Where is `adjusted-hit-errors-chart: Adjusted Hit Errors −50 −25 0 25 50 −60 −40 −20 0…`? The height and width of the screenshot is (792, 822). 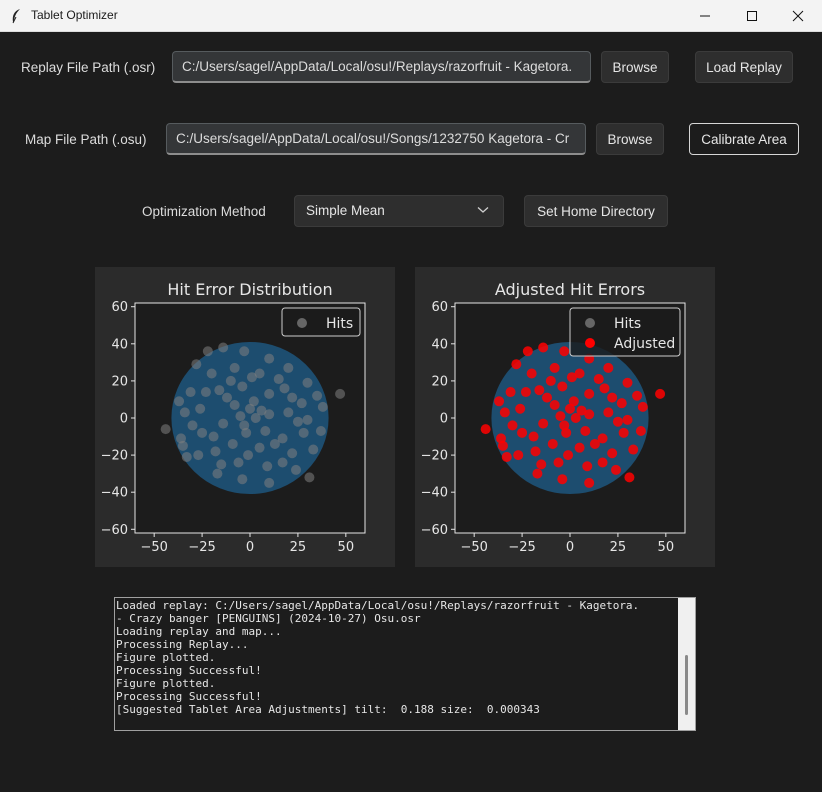 adjusted-hit-errors-chart: Adjusted Hit Errors −50 −25 0 25 50 −60 −40 −20 0… is located at coordinates (553, 417).